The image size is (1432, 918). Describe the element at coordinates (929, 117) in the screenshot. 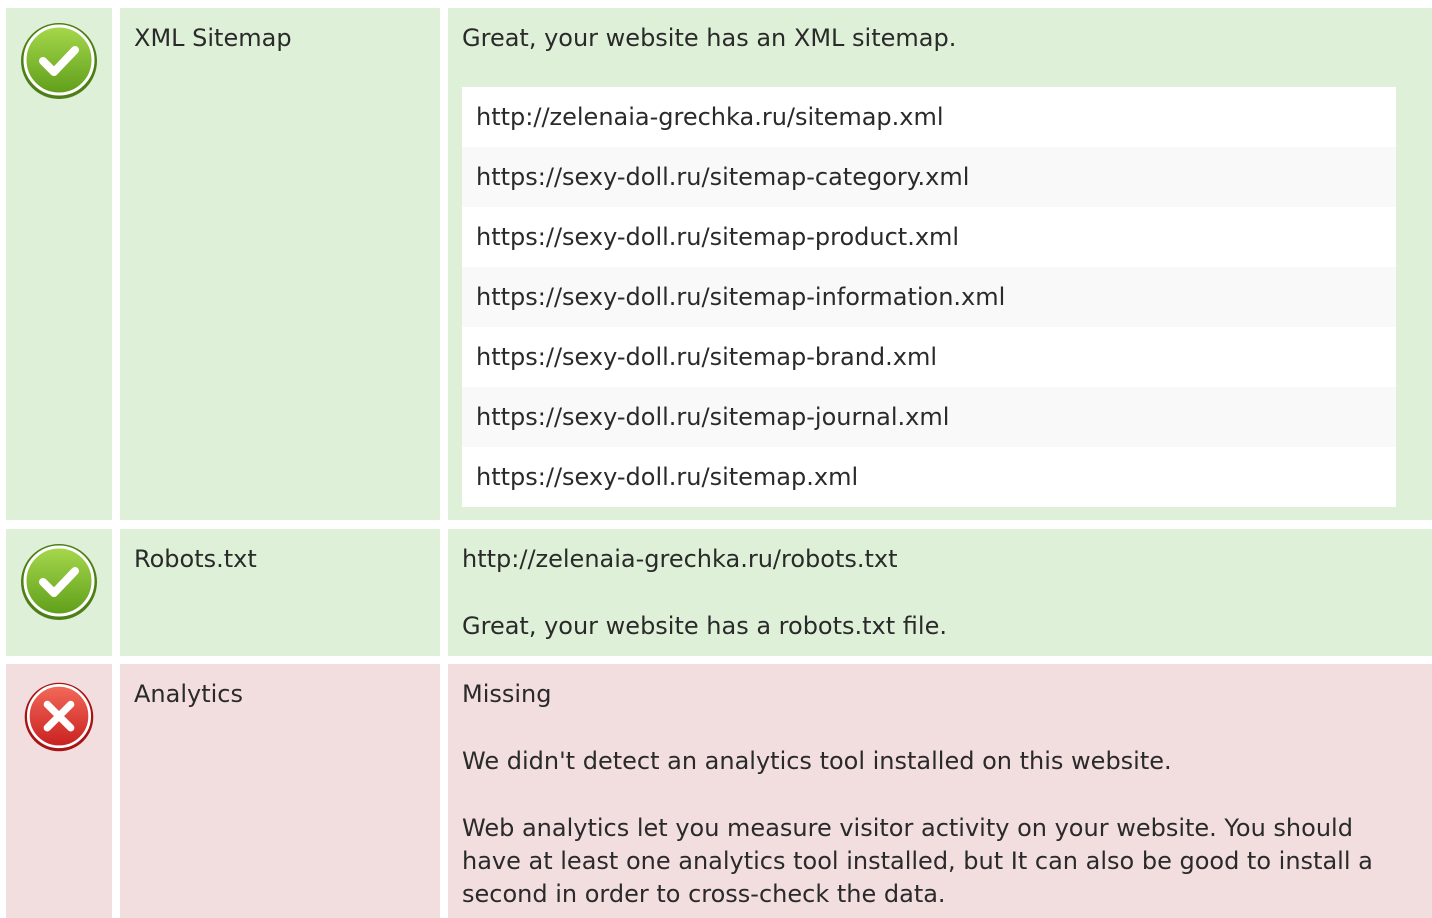

I see `sitemap-url: http://zelenaia-grechka.ru/sitemap.xml` at that location.